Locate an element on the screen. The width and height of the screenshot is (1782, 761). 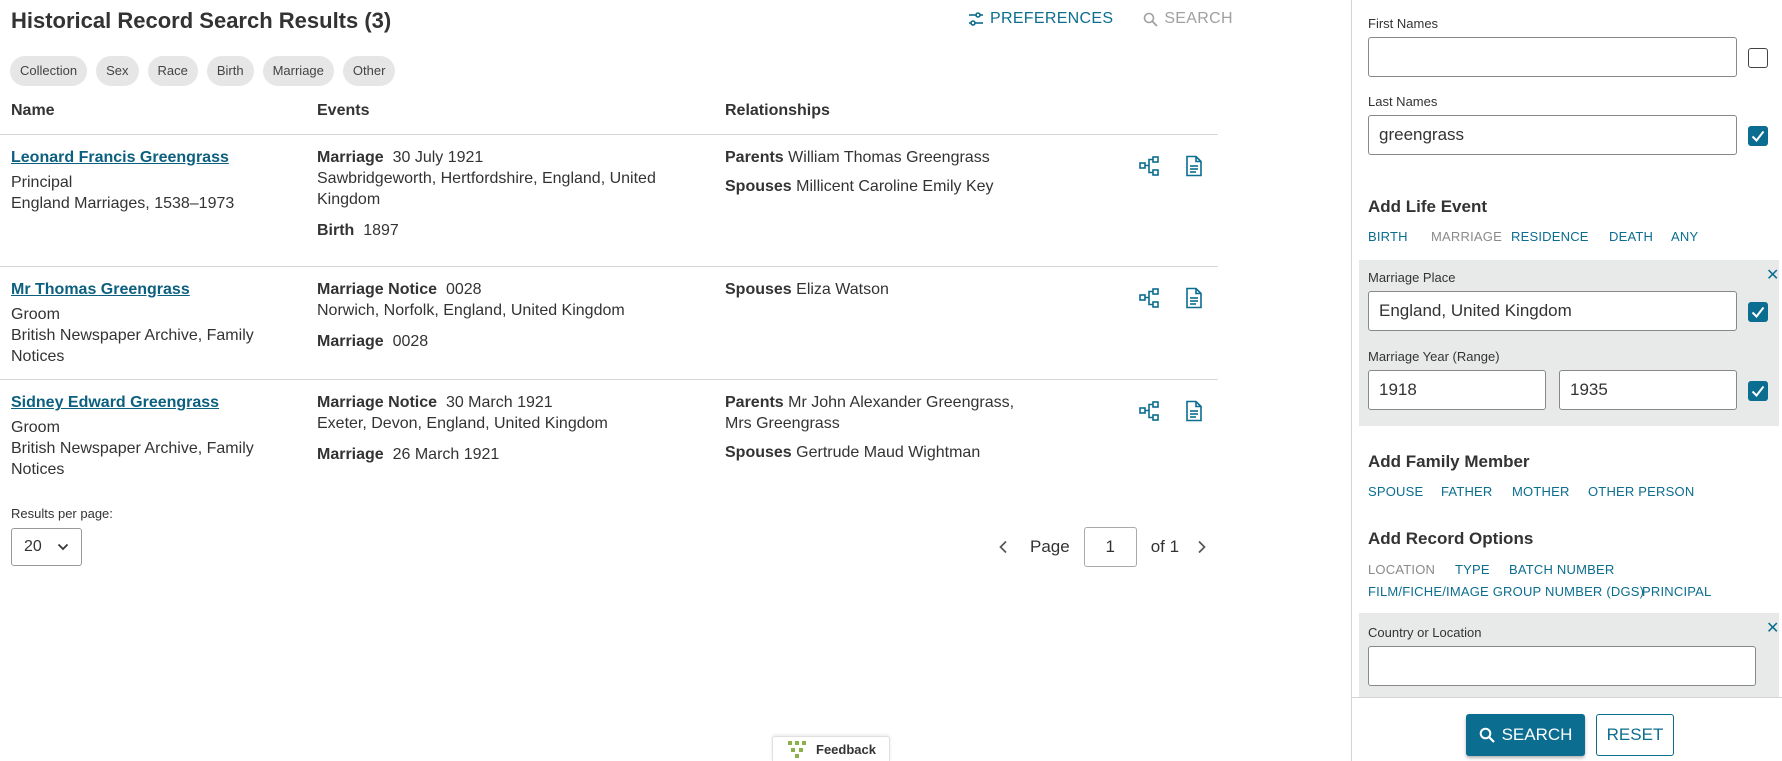
last-names-exact-checkbox is located at coordinates (1758, 136).